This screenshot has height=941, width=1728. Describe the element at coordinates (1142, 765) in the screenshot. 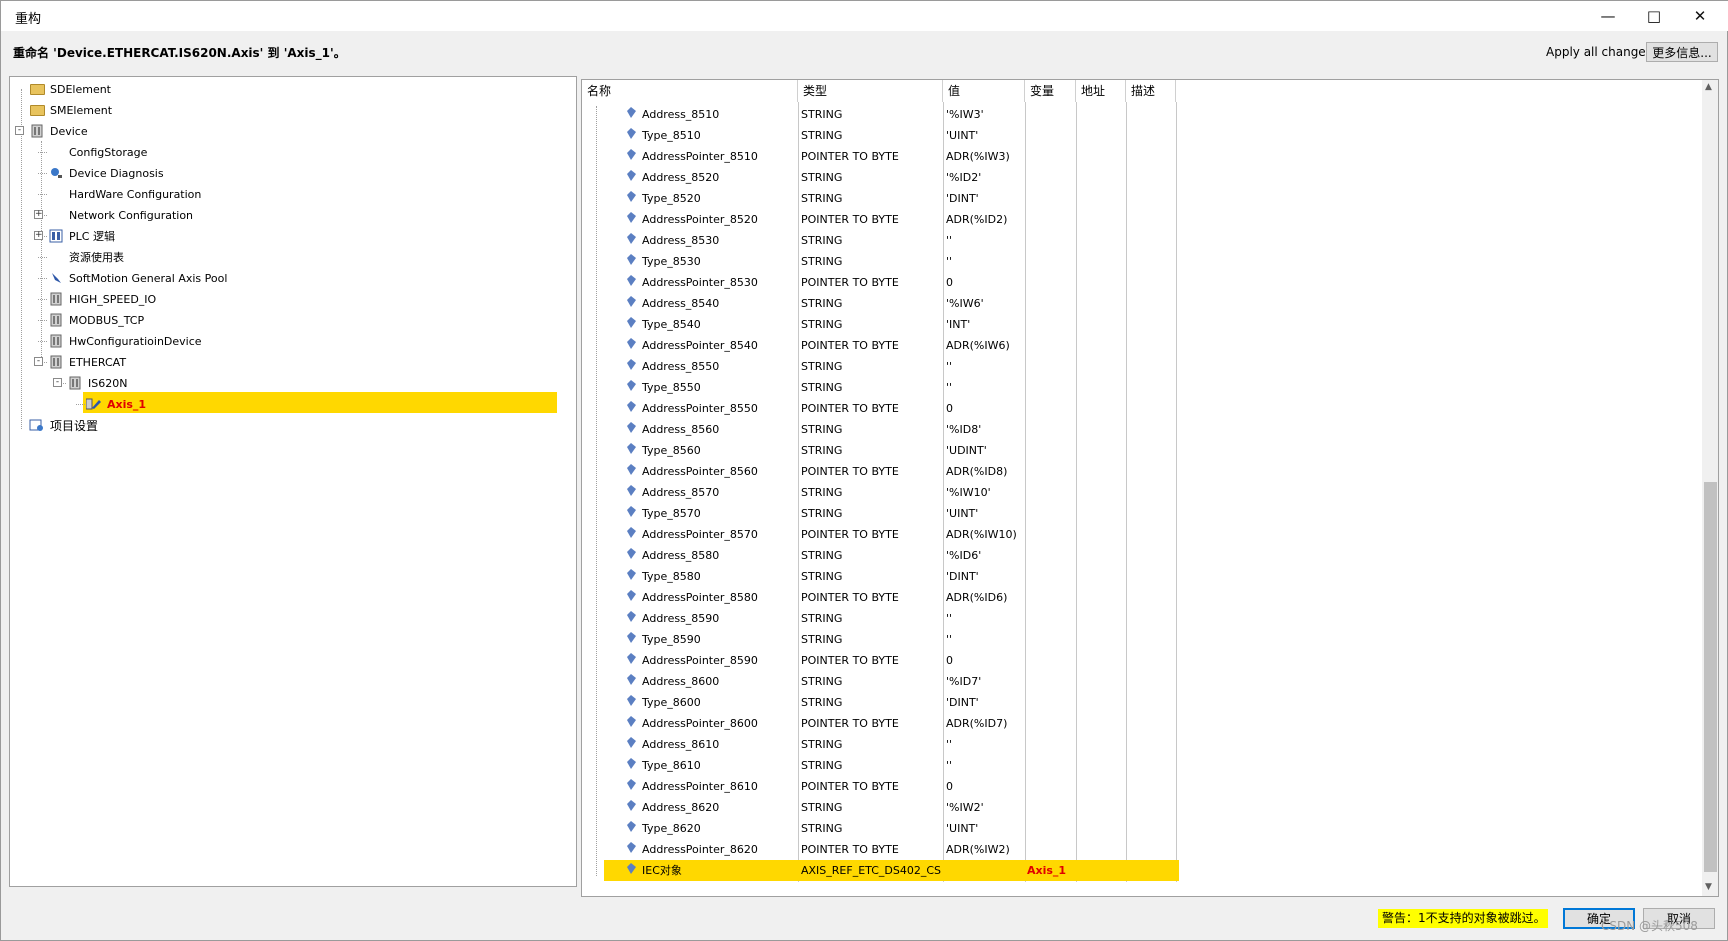

I see `table-row: Type_8610 STRING ''` at that location.